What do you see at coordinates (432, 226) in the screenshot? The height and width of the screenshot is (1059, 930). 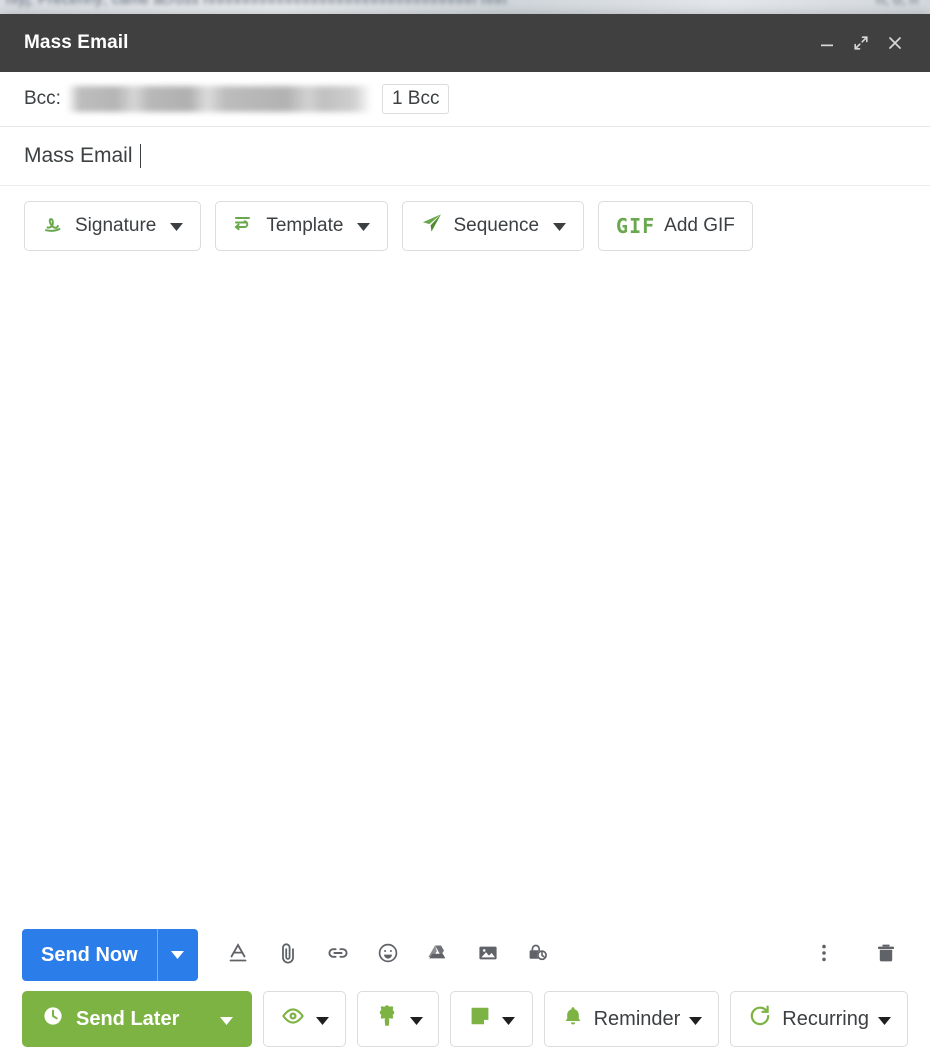 I see `sequence-icon` at bounding box center [432, 226].